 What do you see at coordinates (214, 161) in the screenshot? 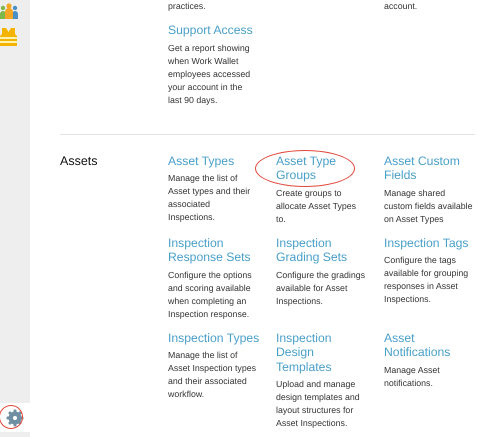
I see `setting-link: Asset Types` at bounding box center [214, 161].